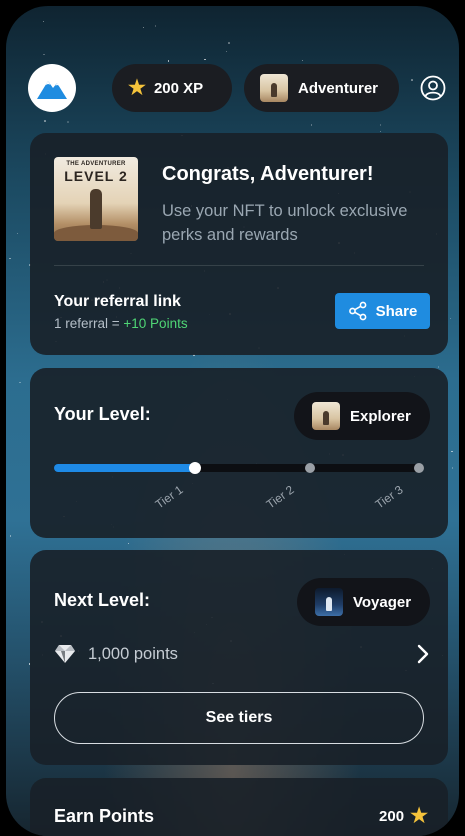 The height and width of the screenshot is (836, 465). Describe the element at coordinates (96, 164) in the screenshot. I see `nft-caption: THE ADVENTURER` at that location.